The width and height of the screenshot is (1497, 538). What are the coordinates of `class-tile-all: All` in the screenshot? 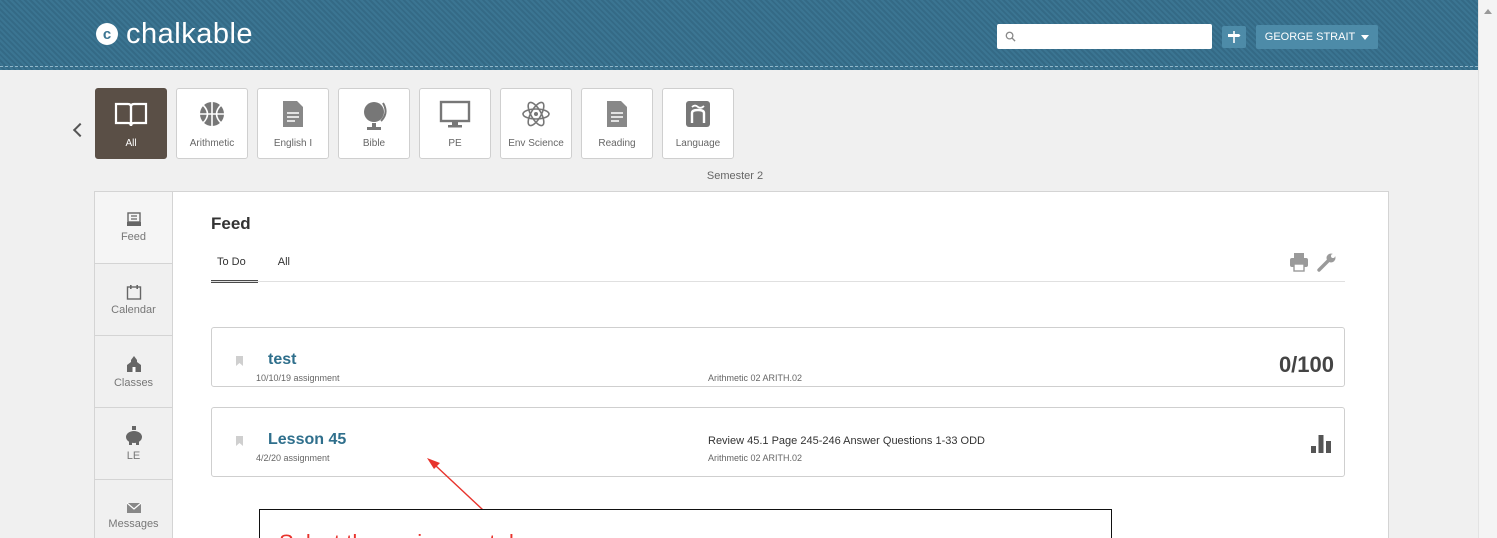 It's located at (131, 123).